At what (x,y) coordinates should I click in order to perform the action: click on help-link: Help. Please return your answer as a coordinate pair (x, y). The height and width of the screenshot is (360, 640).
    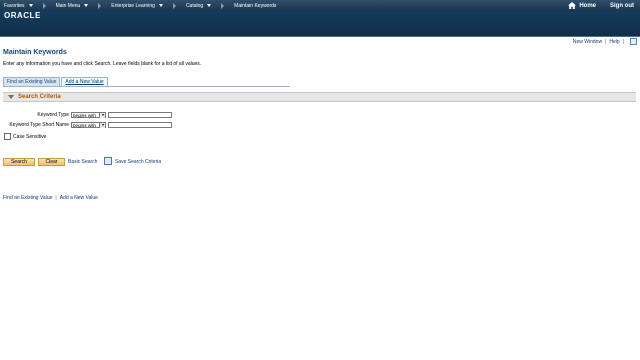
    Looking at the image, I should click on (614, 42).